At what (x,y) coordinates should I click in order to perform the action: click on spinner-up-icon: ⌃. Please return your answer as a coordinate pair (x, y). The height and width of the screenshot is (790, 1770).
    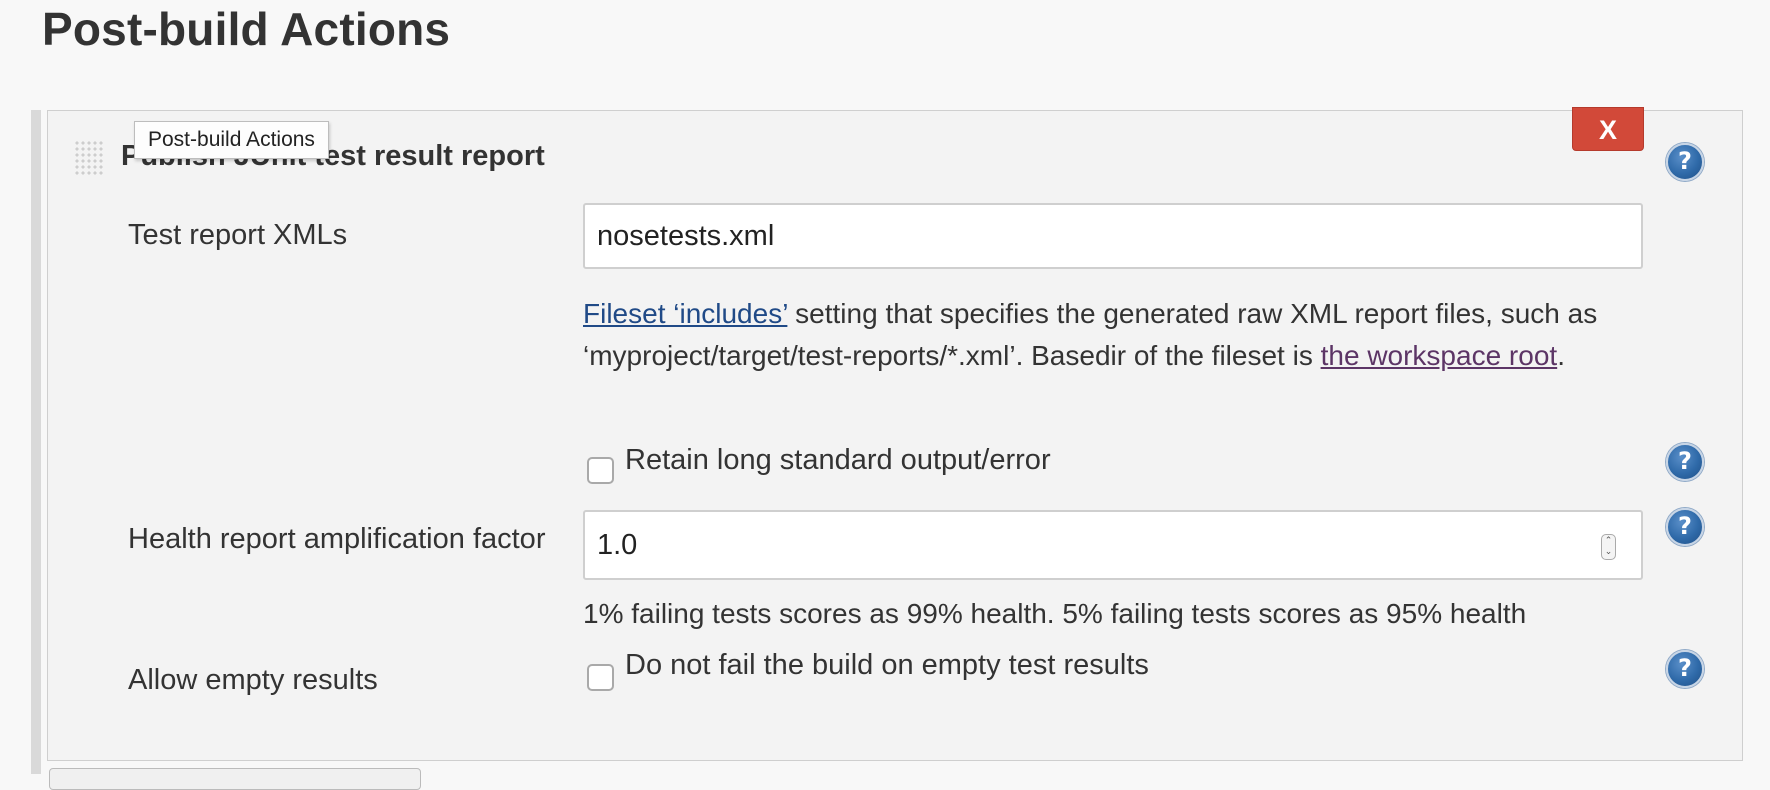
    Looking at the image, I should click on (1608, 540).